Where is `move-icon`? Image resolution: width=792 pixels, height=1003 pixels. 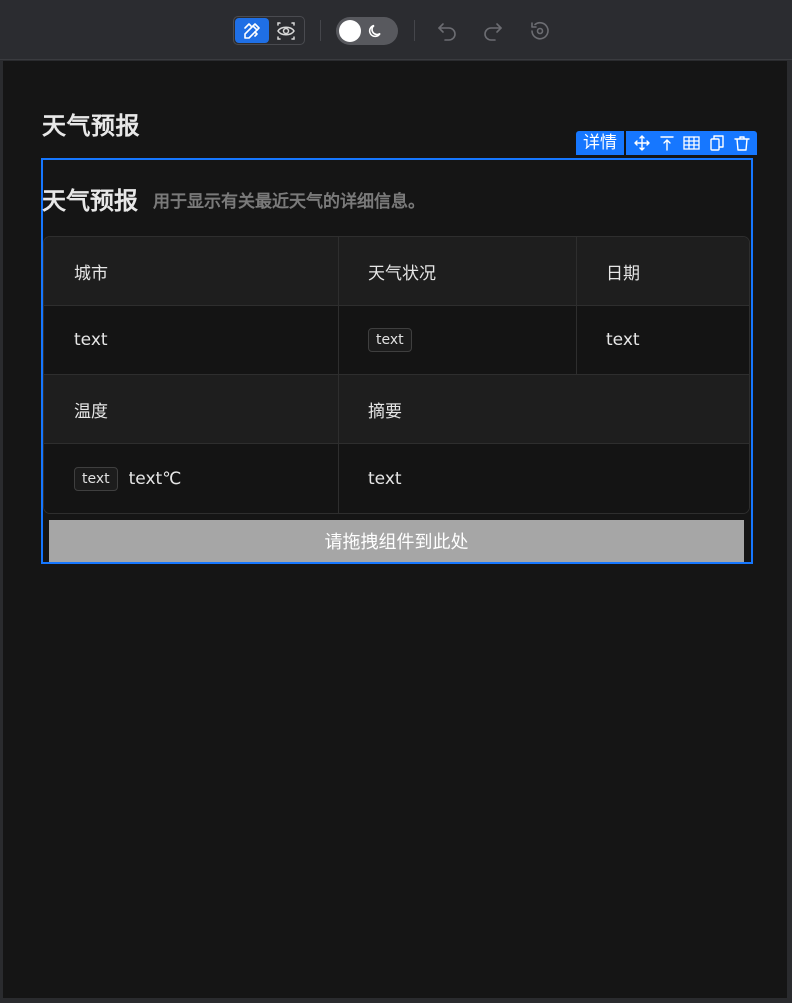
move-icon is located at coordinates (641, 143).